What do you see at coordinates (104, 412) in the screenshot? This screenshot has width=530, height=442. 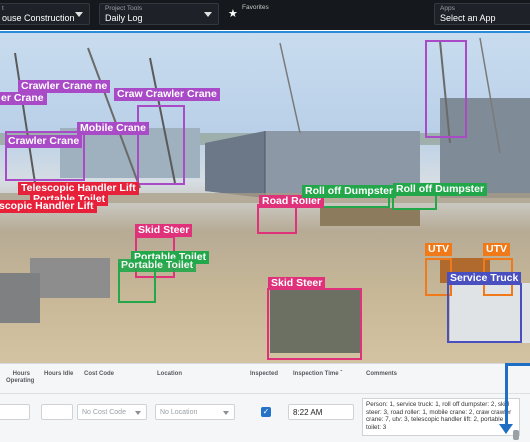 I see `cost-code-placeholder: No Cost Code` at bounding box center [104, 412].